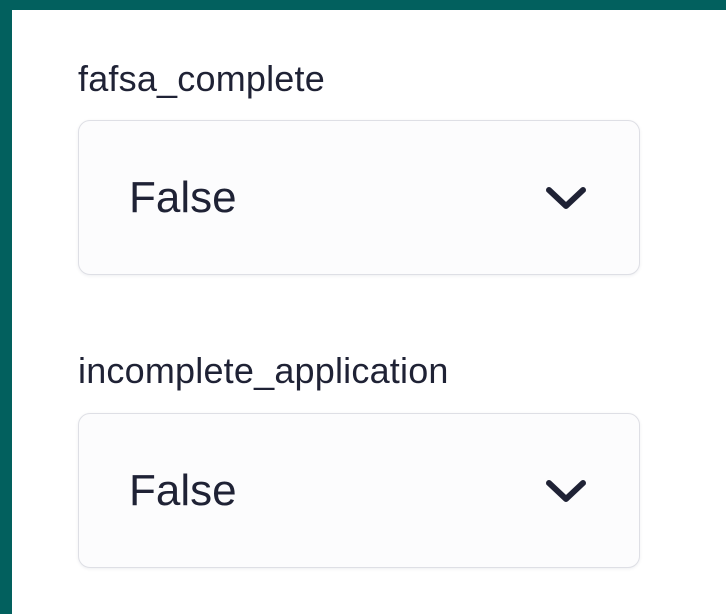 The width and height of the screenshot is (726, 614). What do you see at coordinates (183, 197) in the screenshot?
I see `fafsa-complete-selected-value: False` at bounding box center [183, 197].